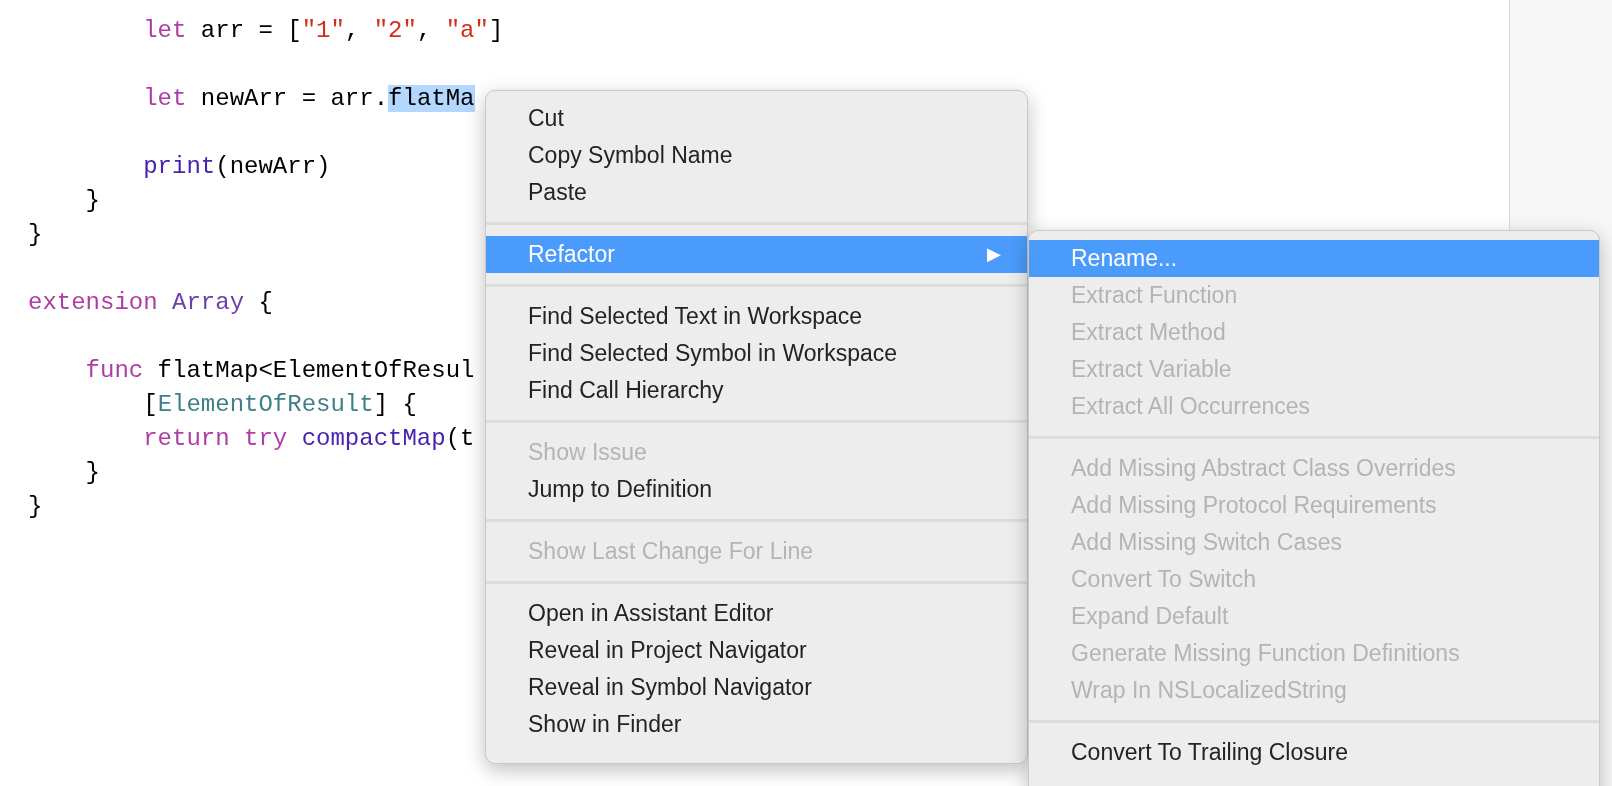 The width and height of the screenshot is (1612, 786). I want to click on menu-item: Paste, so click(756, 192).